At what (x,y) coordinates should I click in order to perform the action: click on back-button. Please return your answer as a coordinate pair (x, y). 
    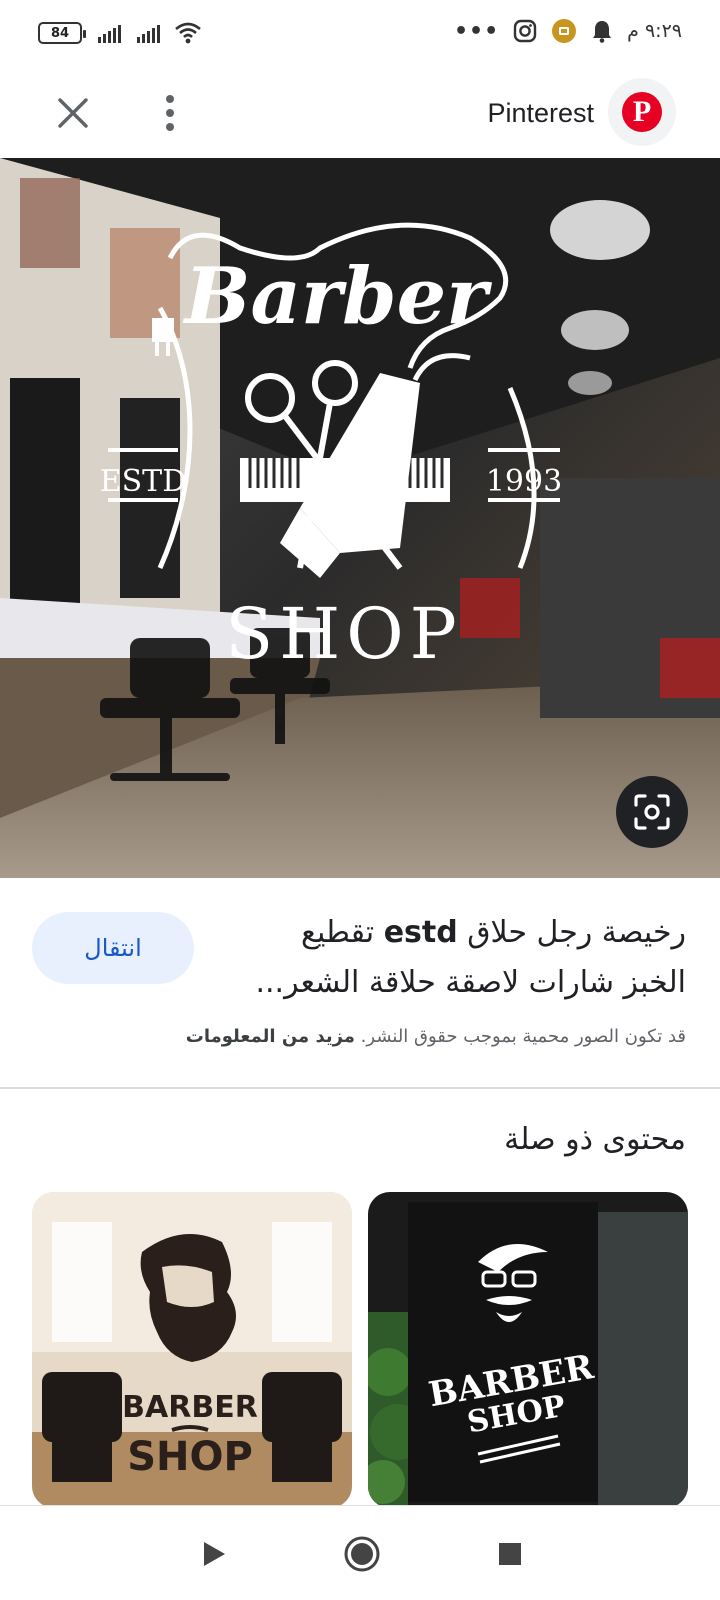
    Looking at the image, I should click on (214, 1554).